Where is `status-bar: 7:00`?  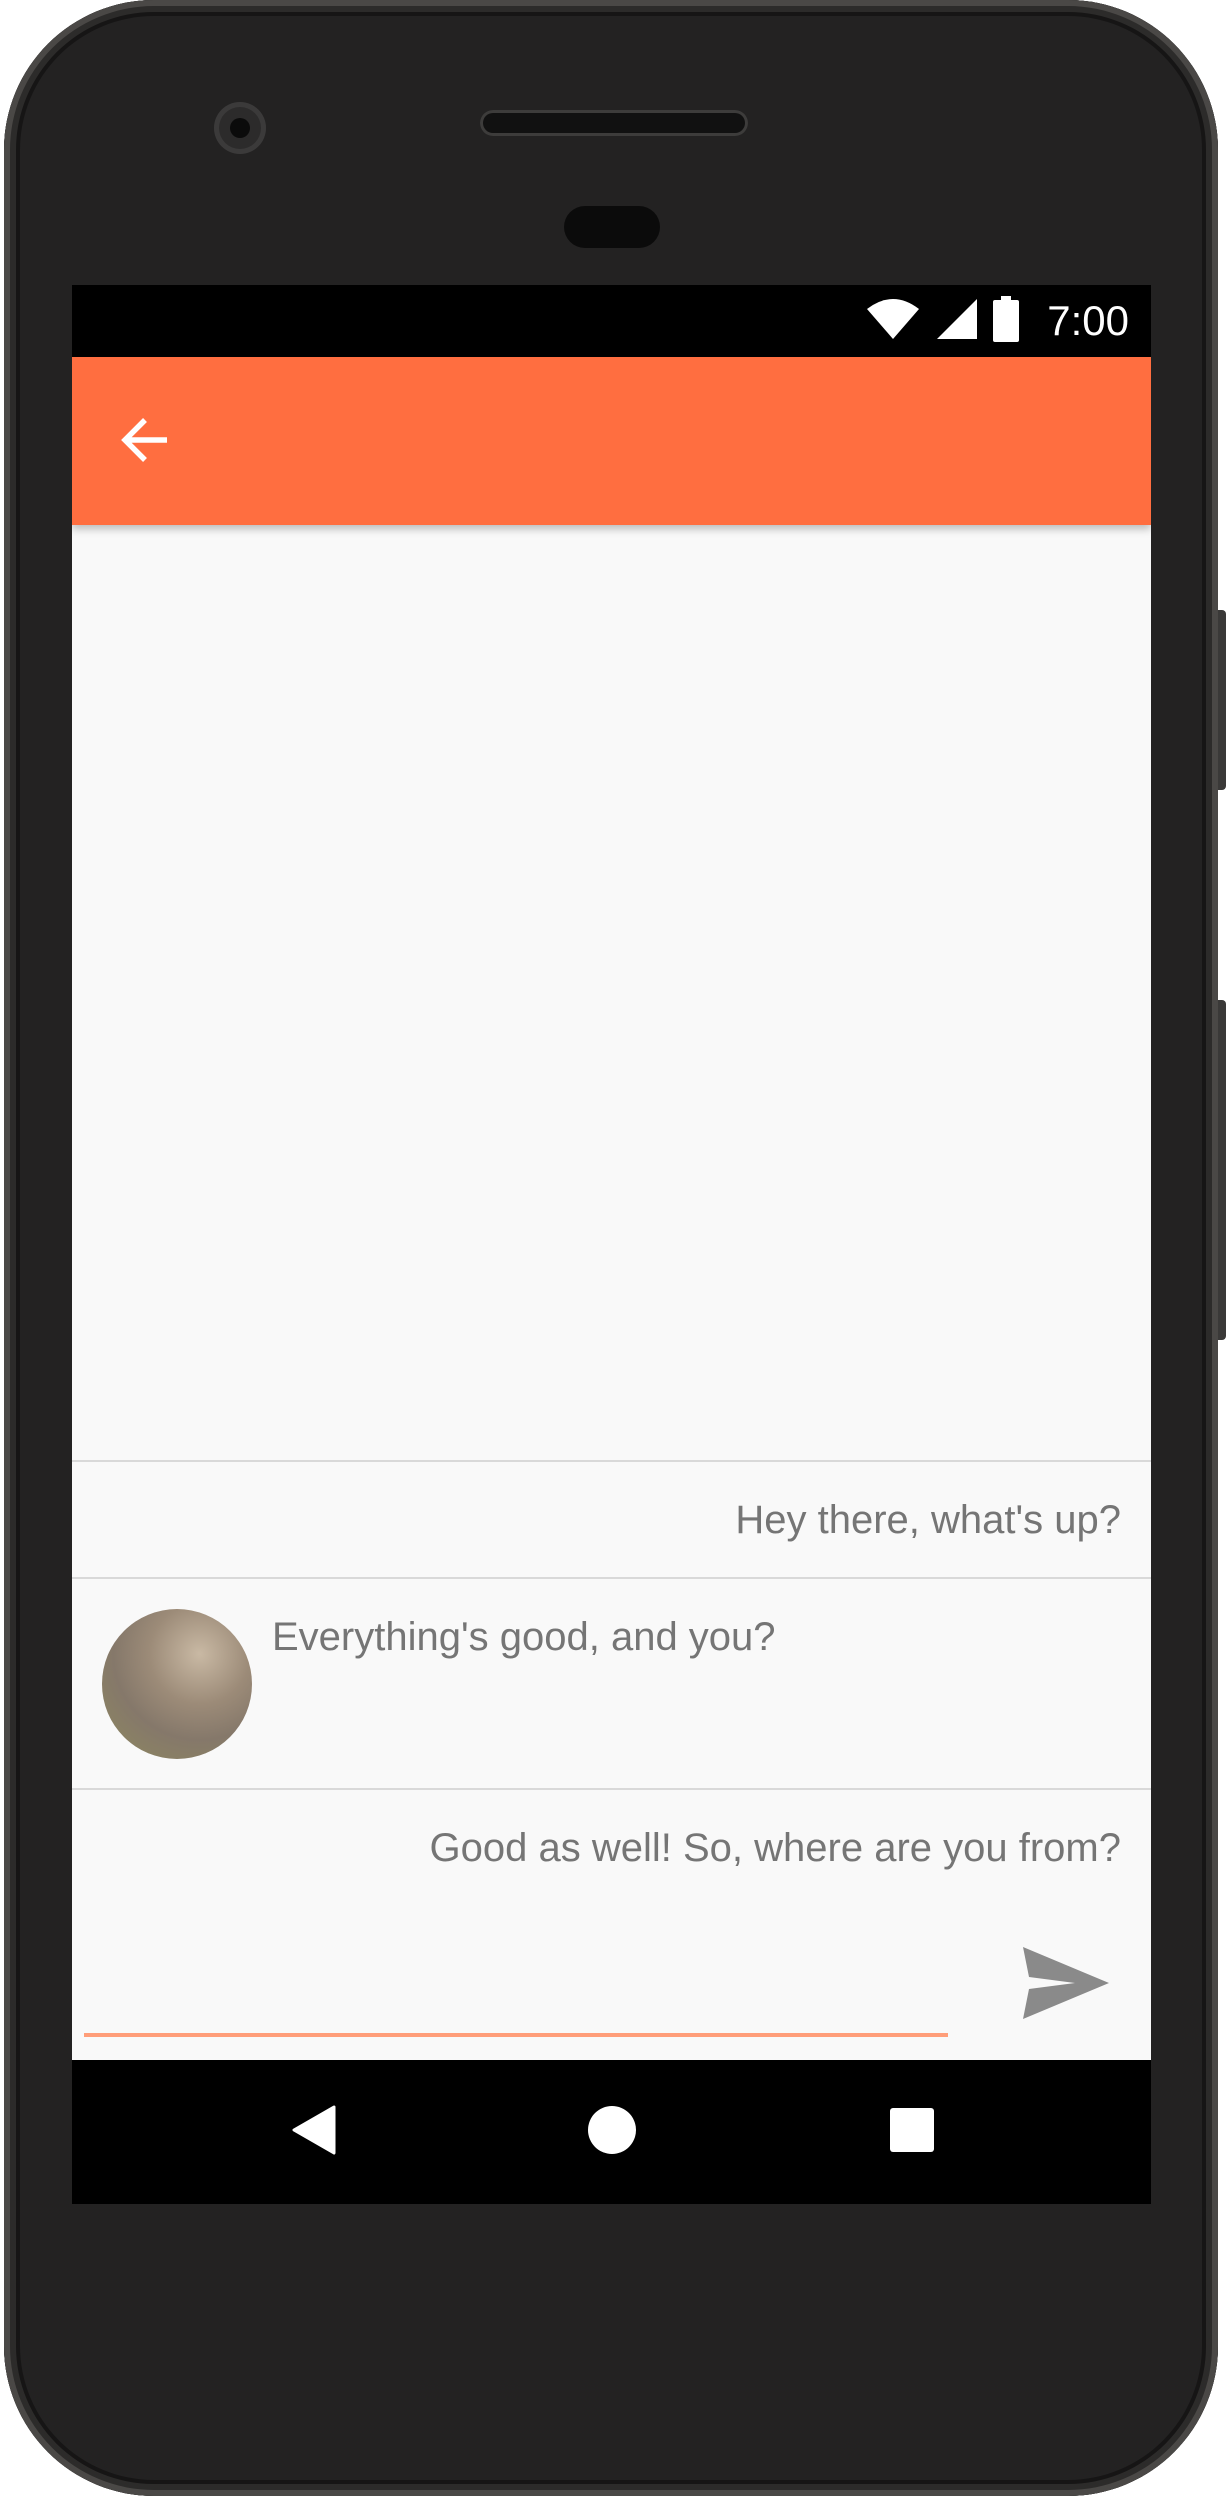
status-bar: 7:00 is located at coordinates (611, 321).